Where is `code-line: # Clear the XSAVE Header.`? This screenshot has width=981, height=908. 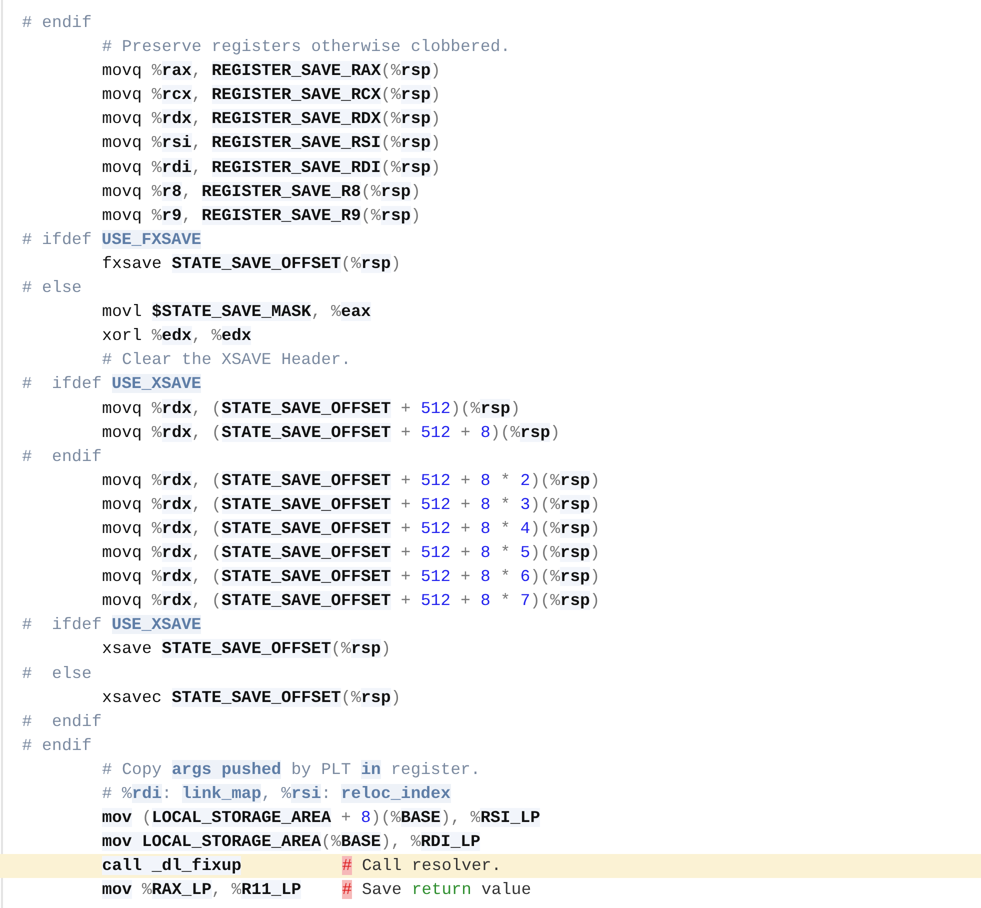 code-line: # Clear the XSAVE Header. is located at coordinates (226, 360).